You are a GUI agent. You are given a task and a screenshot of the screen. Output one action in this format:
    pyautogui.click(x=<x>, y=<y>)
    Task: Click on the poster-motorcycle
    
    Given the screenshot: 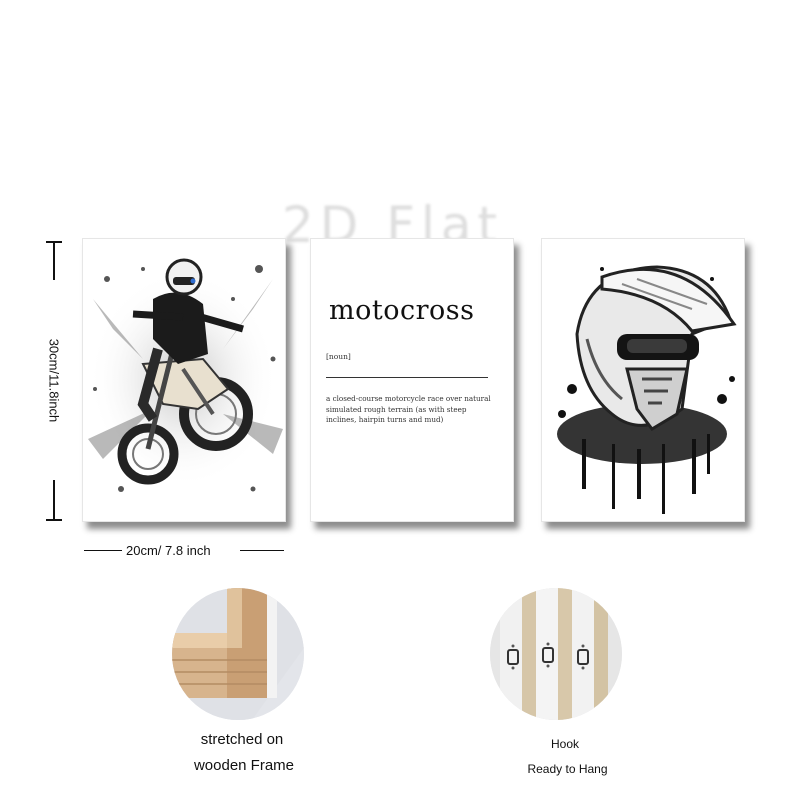 What is the action you would take?
    pyautogui.click(x=184, y=380)
    